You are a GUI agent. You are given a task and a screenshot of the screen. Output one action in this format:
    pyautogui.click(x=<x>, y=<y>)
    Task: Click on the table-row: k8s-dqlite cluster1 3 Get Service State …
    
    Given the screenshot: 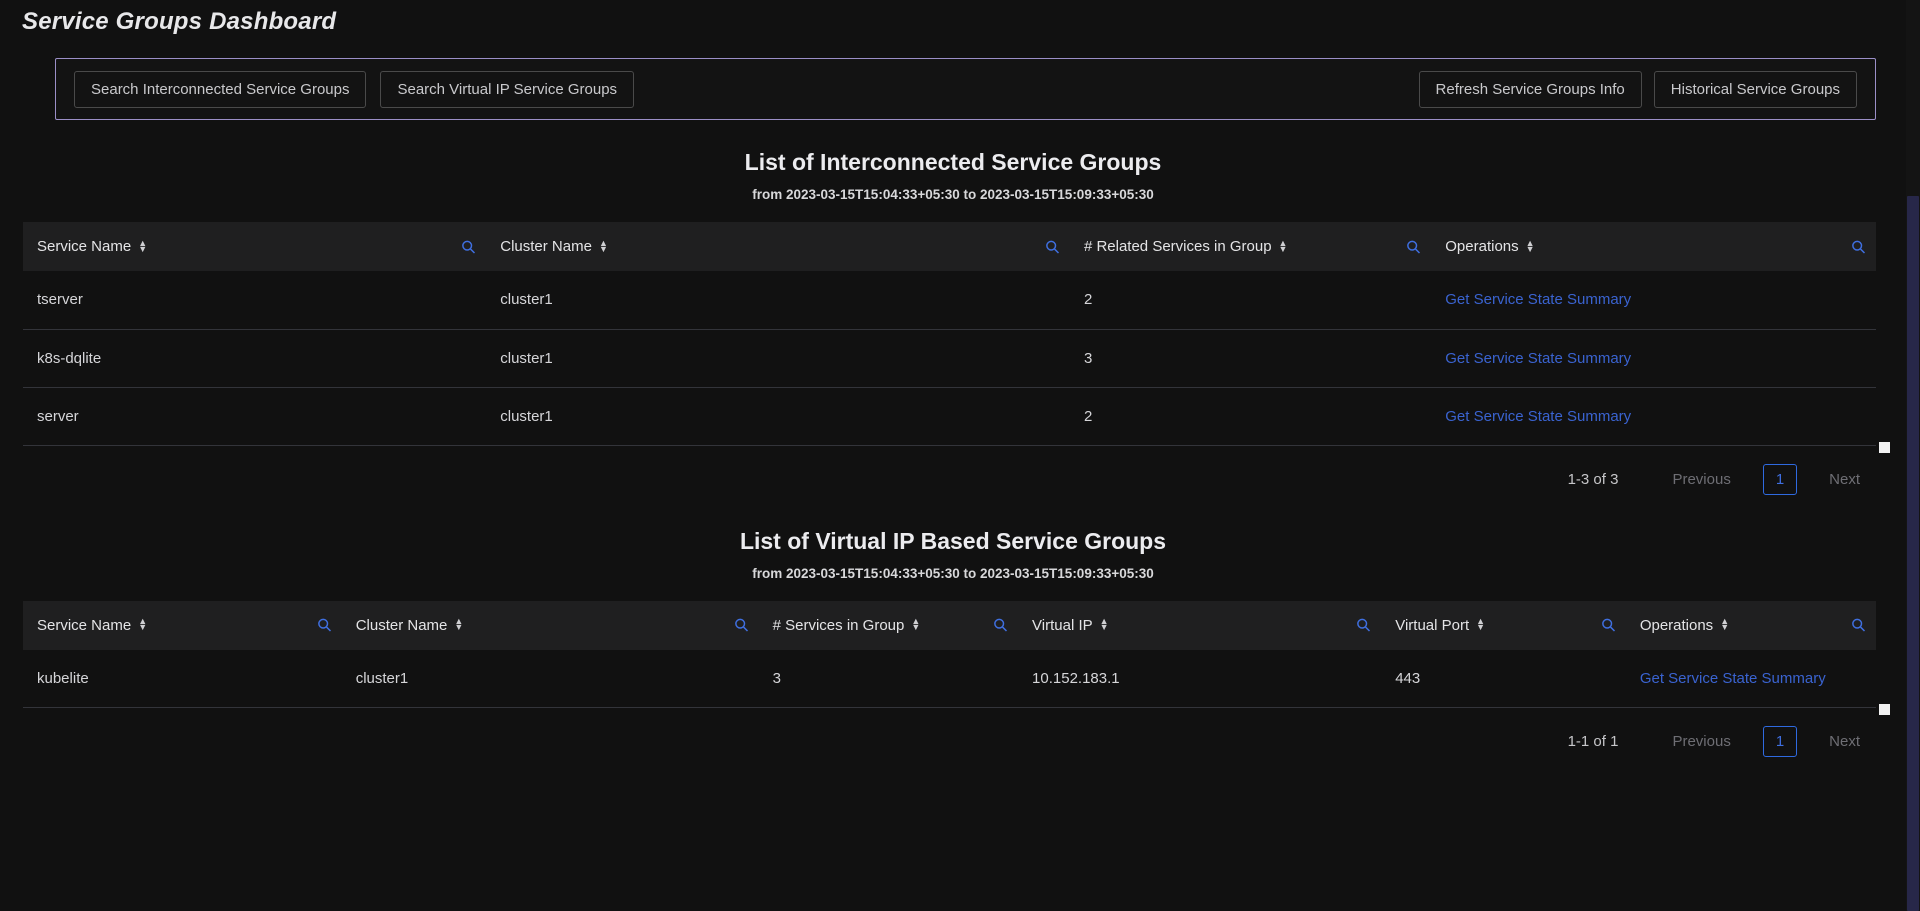 What is the action you would take?
    pyautogui.click(x=949, y=358)
    